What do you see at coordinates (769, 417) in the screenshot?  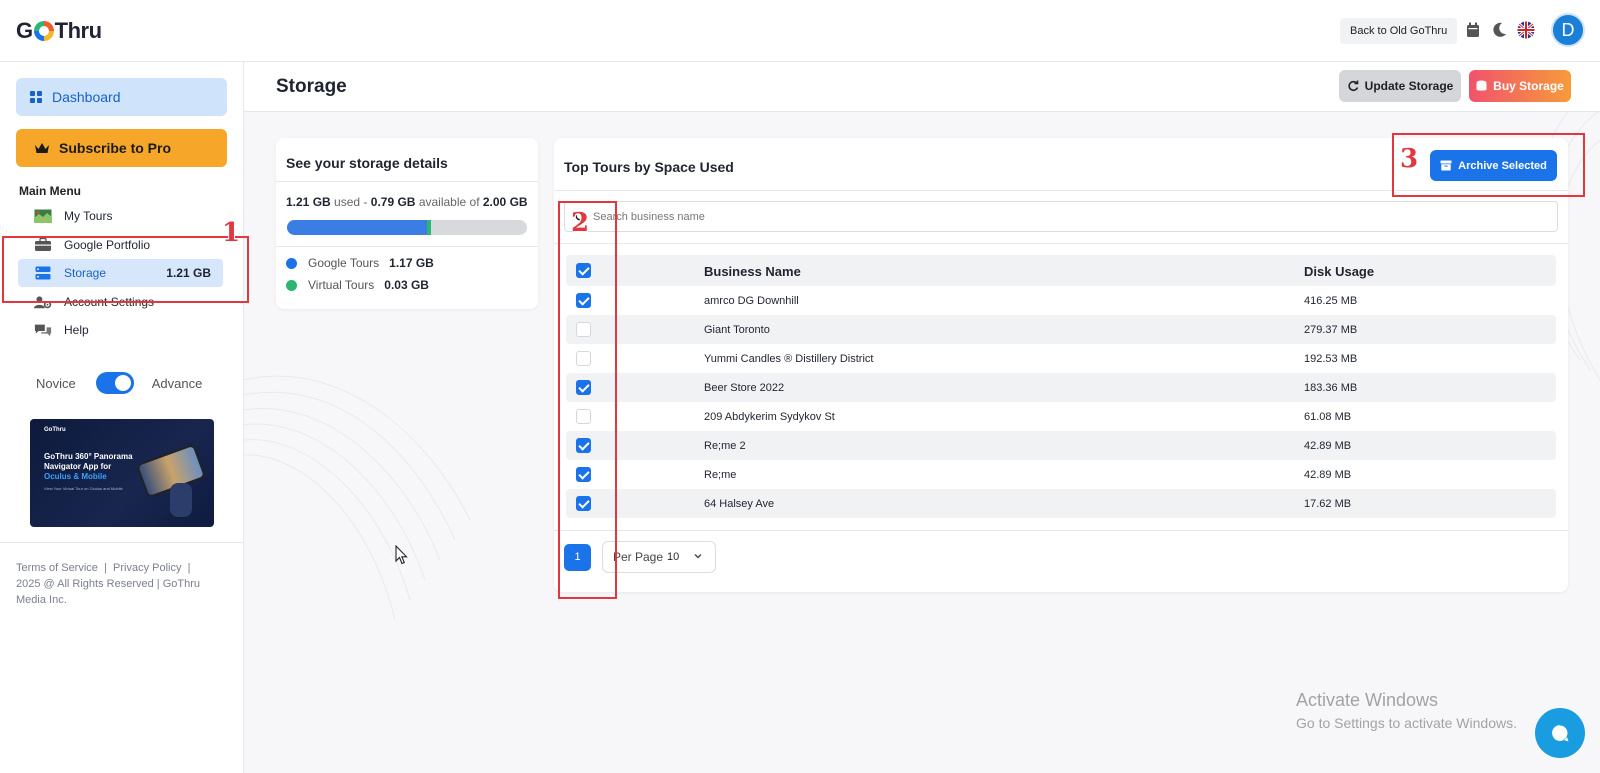 I see `business-name-cell: 209 Abdykerim Sydykov St` at bounding box center [769, 417].